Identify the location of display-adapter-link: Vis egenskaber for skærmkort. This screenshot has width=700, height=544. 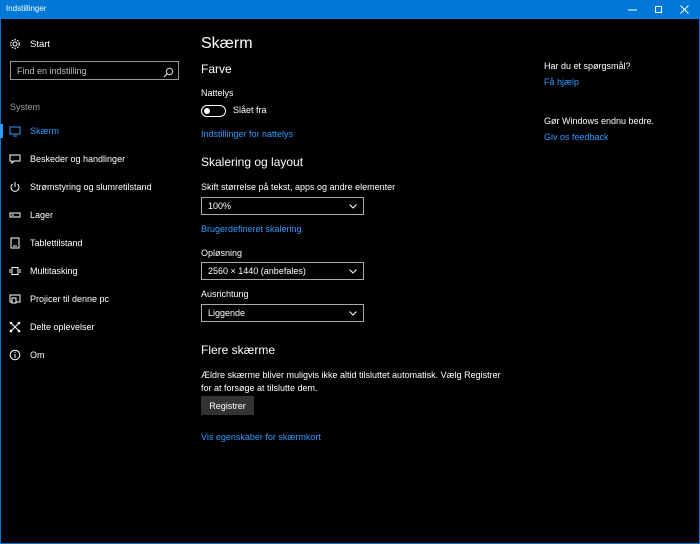
(261, 437).